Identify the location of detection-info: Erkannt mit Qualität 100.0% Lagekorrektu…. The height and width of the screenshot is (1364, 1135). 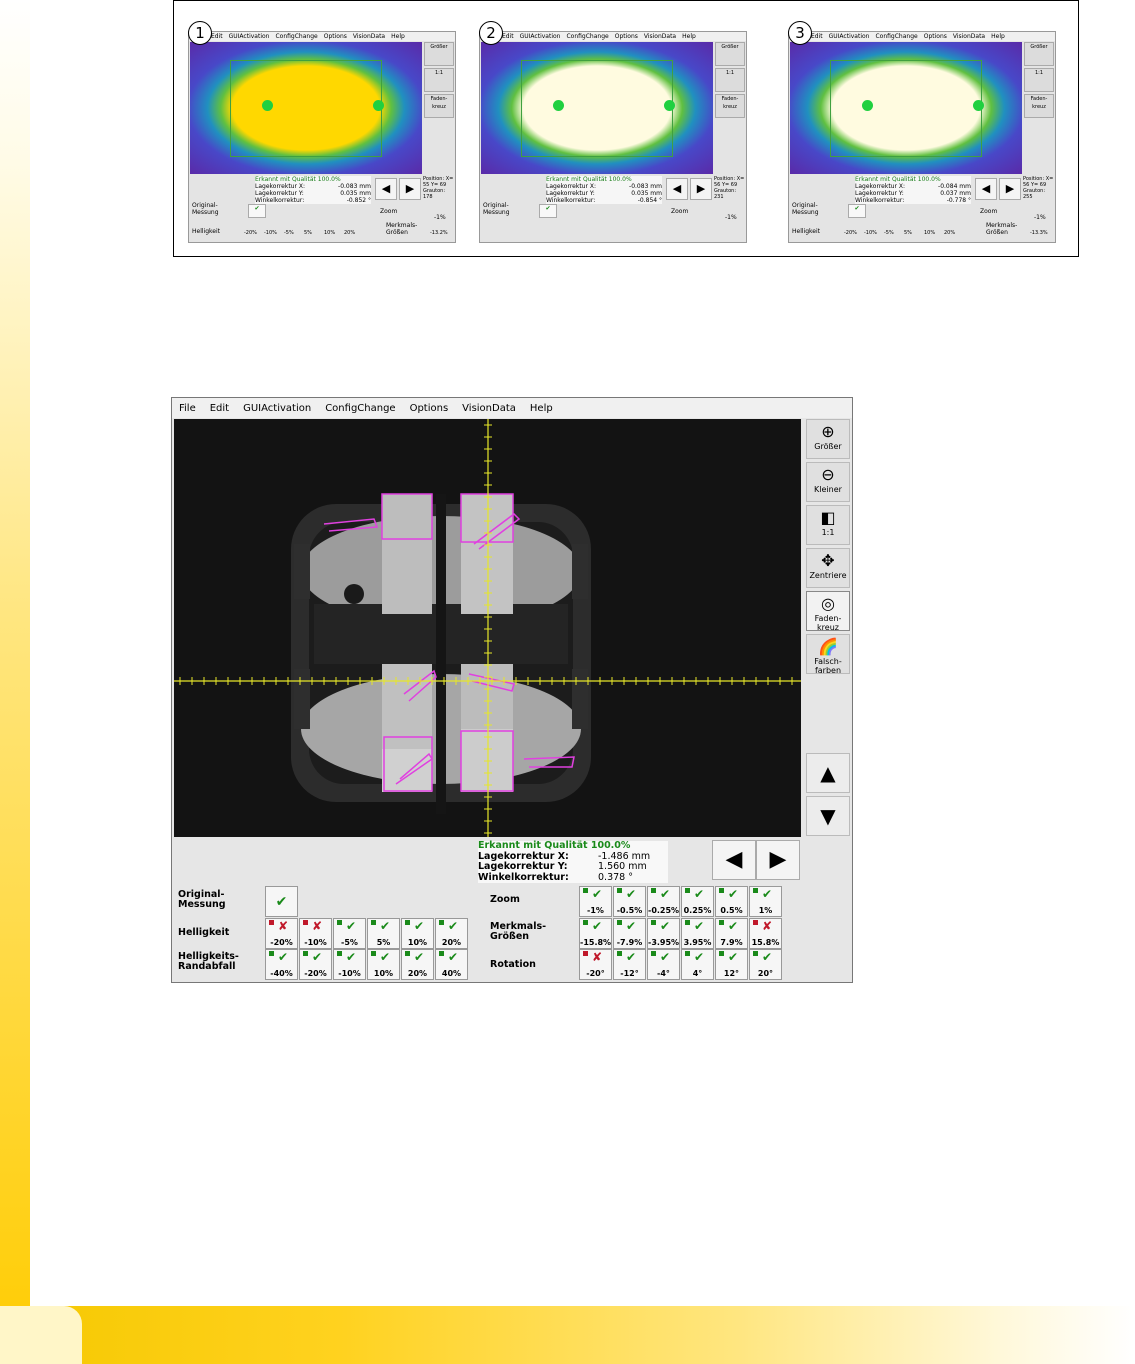
(573, 861).